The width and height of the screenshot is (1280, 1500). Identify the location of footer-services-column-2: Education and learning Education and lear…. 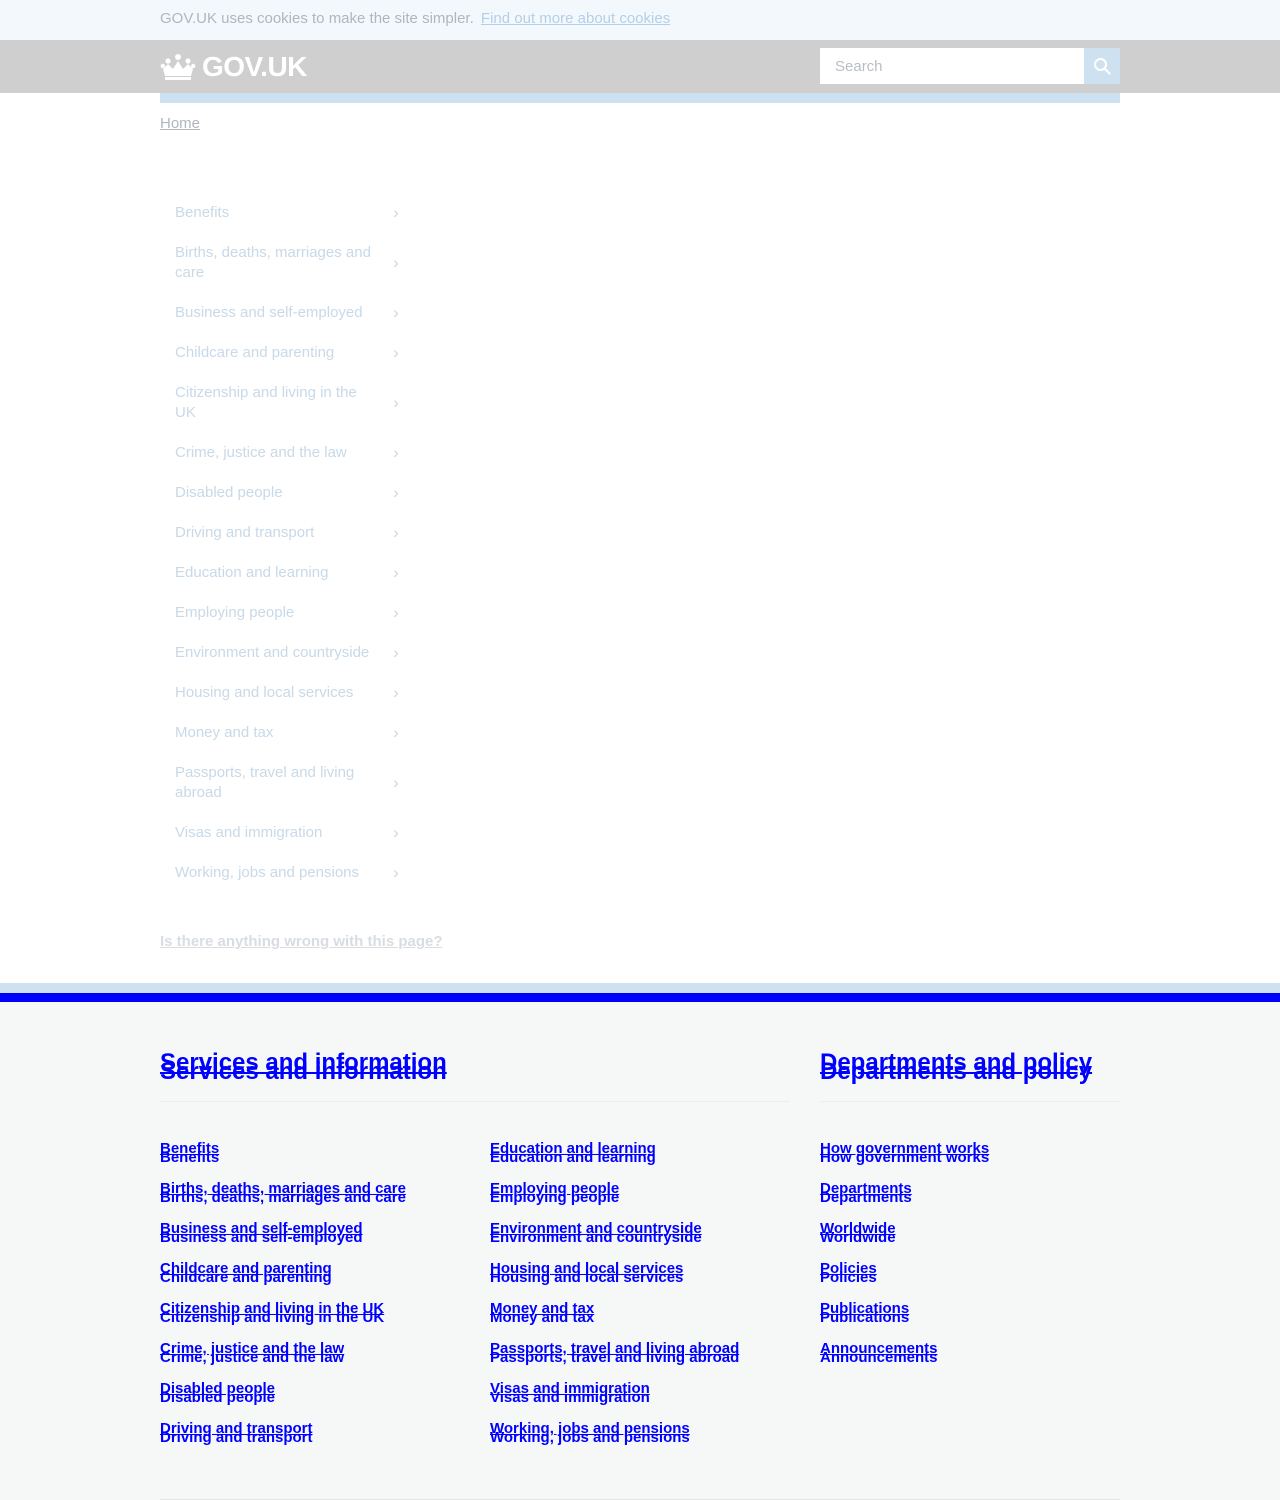
(614, 1300).